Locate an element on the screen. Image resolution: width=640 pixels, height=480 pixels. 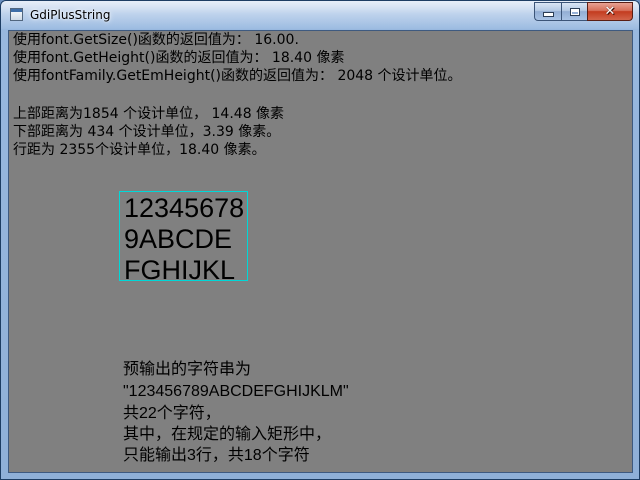
descent-info: 下部距离为 434 个设计单位，3.39 像素。 is located at coordinates (147, 132).